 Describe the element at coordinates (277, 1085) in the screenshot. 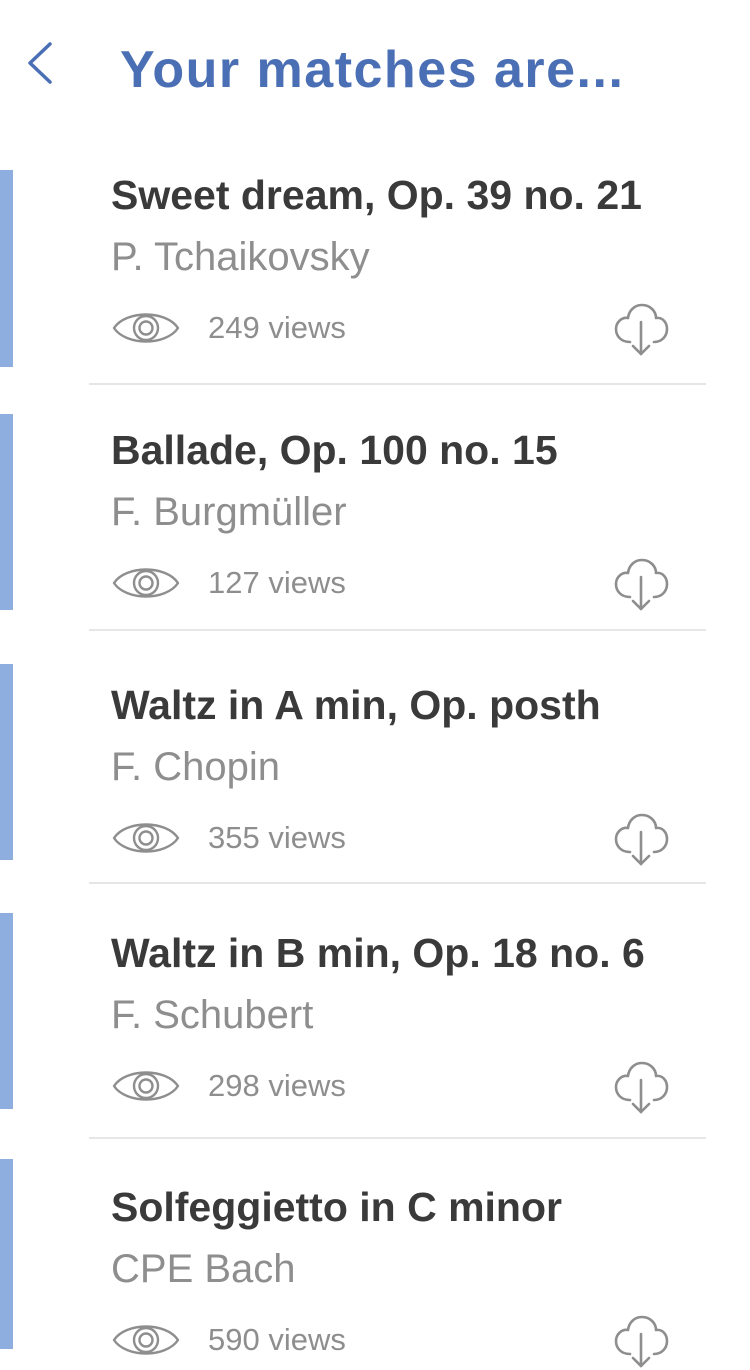

I see `views-count: 298 views` at that location.